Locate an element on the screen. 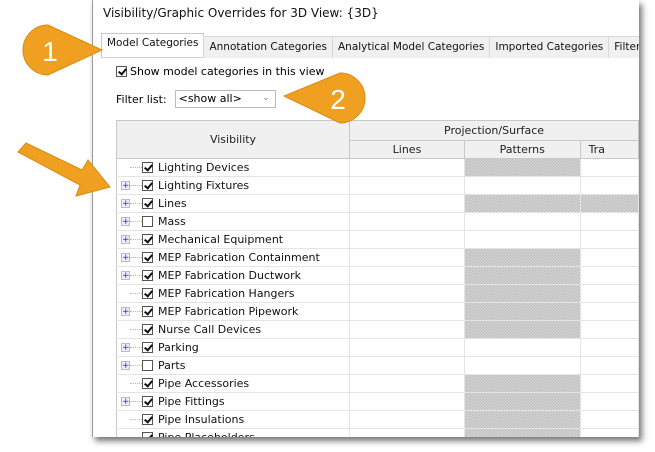 The width and height of the screenshot is (655, 452). table-row: + Mechanical Equipment is located at coordinates (377, 239).